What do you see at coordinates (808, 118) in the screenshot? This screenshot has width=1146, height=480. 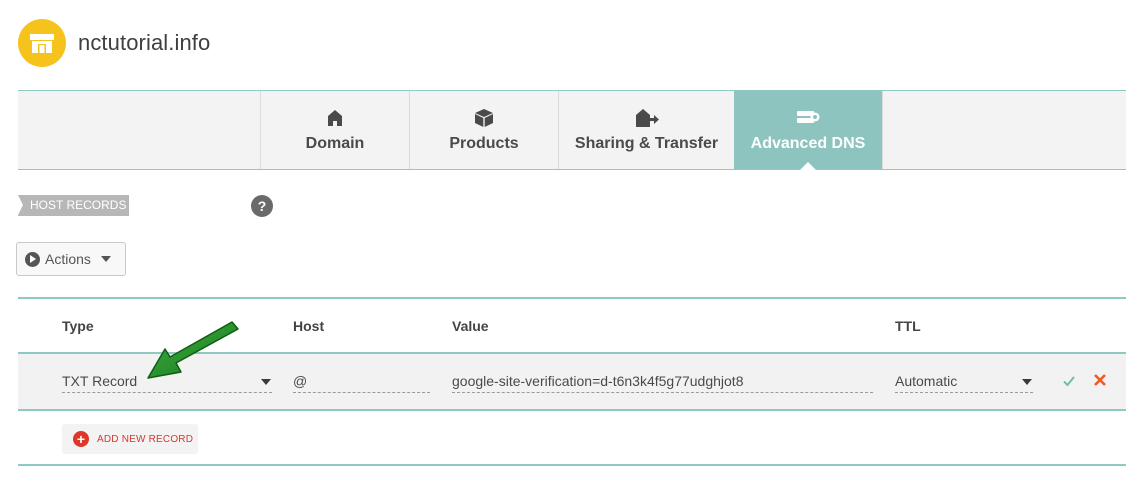 I see `server-icon` at bounding box center [808, 118].